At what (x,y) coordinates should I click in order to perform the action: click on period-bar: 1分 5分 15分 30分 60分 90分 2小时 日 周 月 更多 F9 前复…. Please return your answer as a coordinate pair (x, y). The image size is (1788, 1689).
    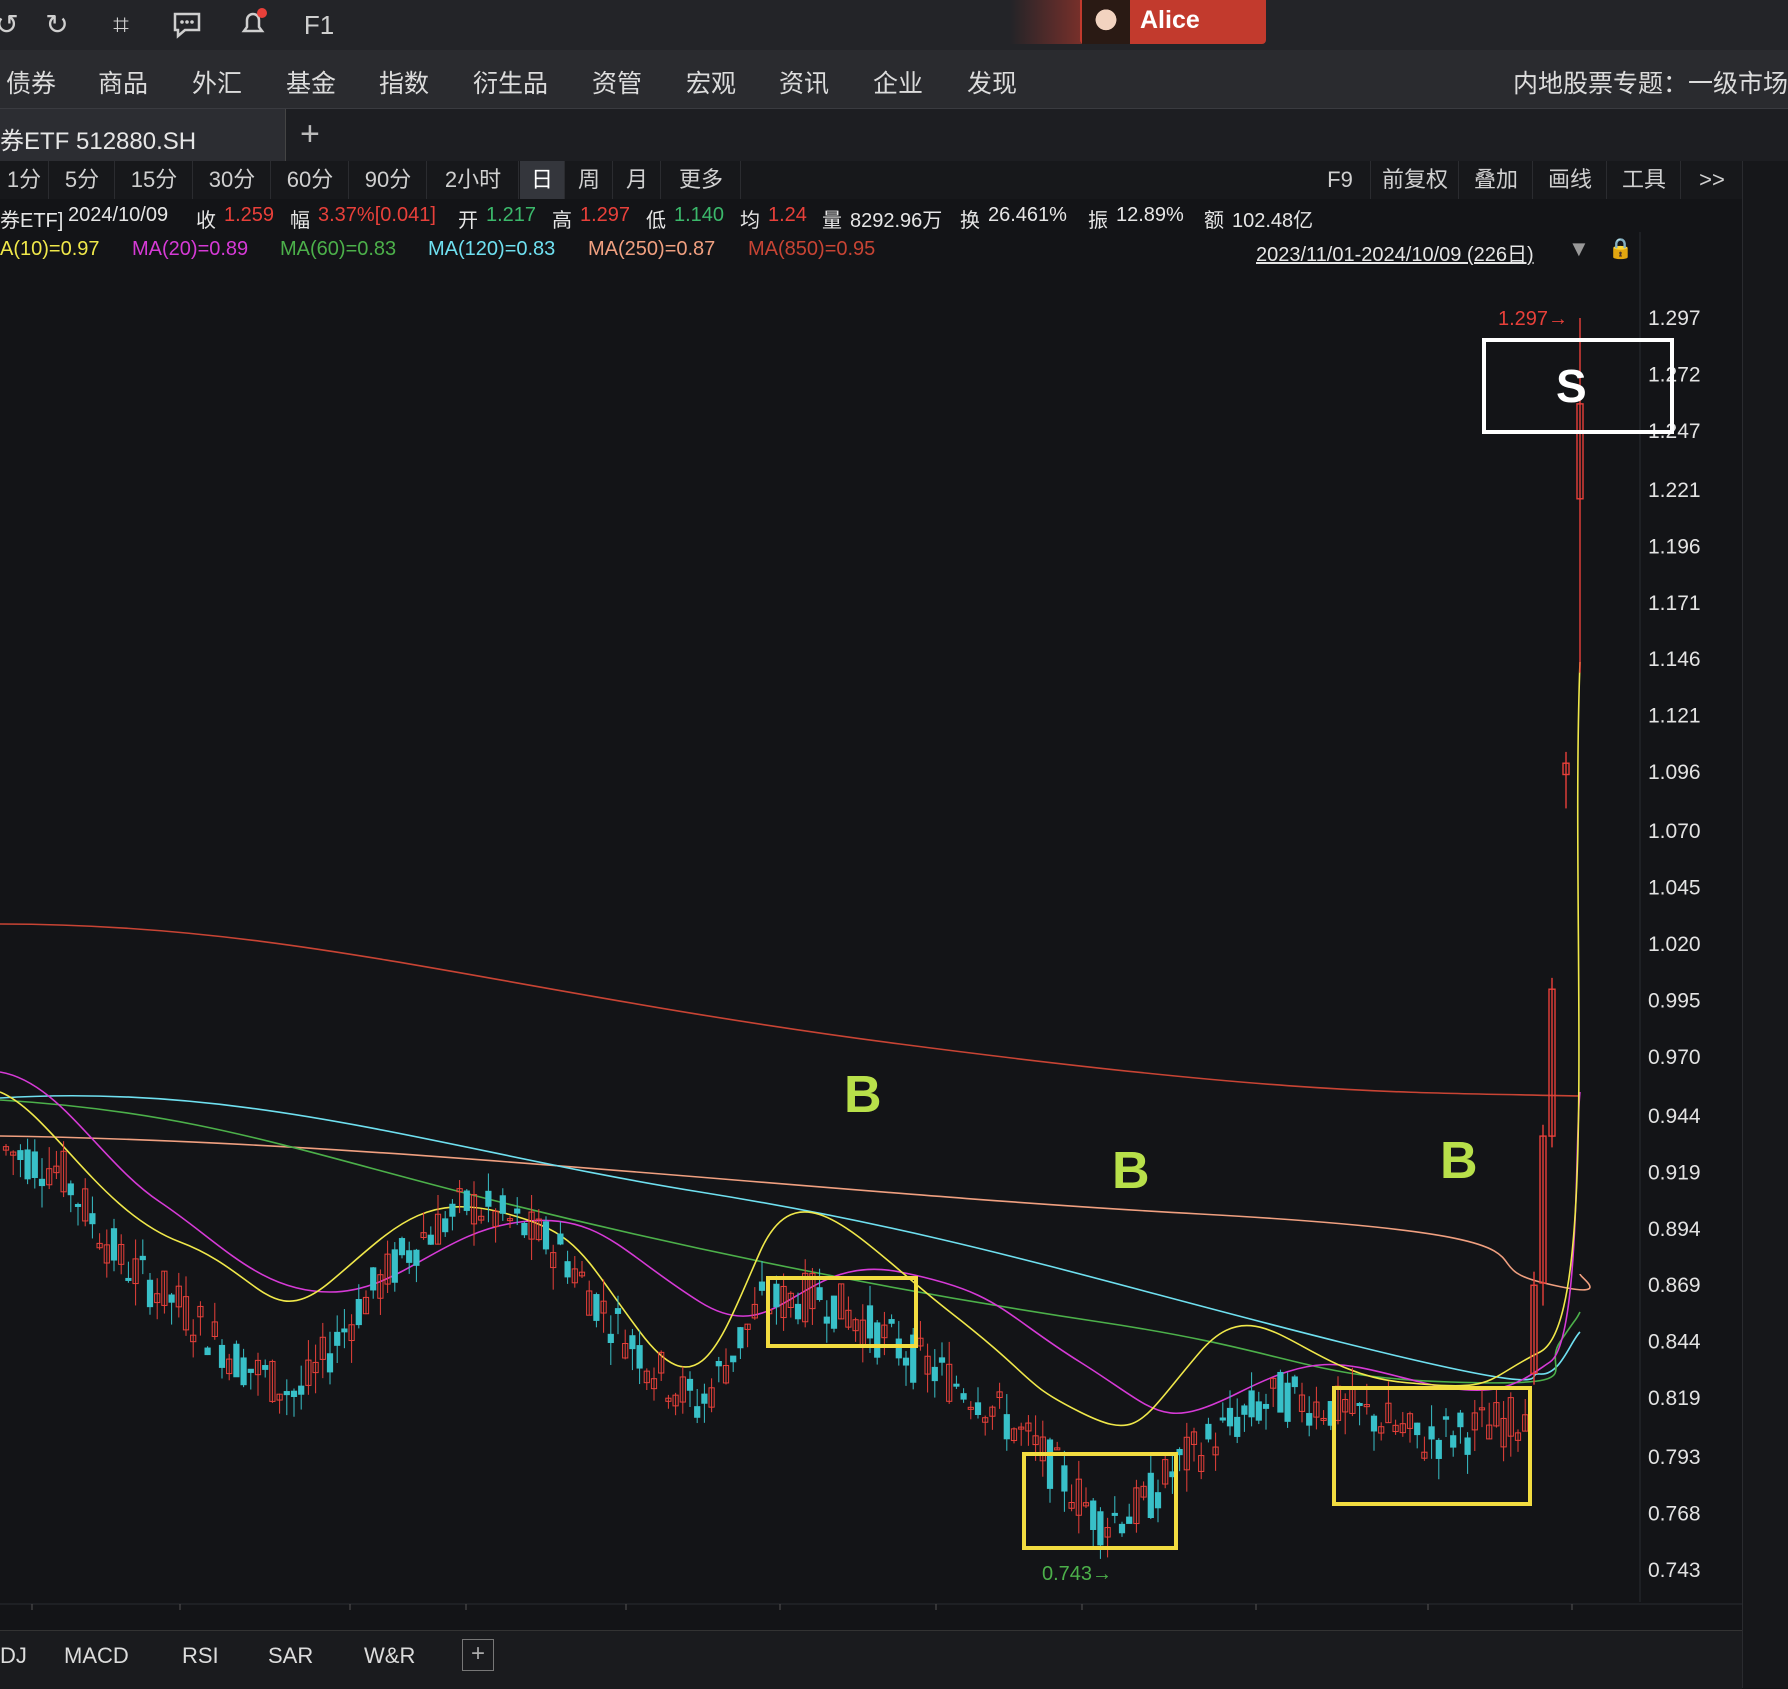
    Looking at the image, I should click on (871, 180).